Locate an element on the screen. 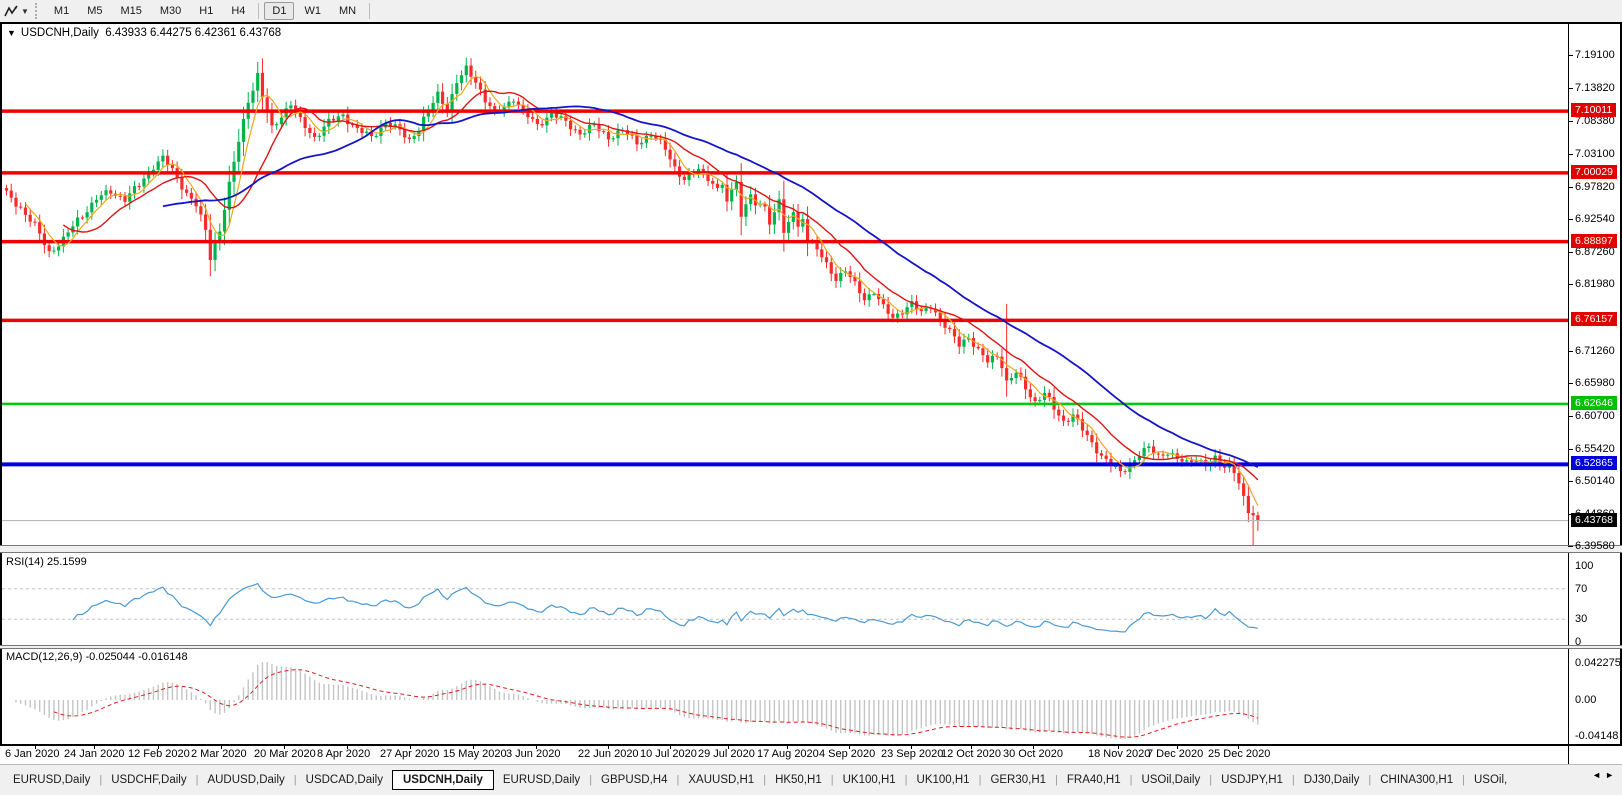 The width and height of the screenshot is (1622, 795). time-tick-label: 15 May 2020 is located at coordinates (475, 754).